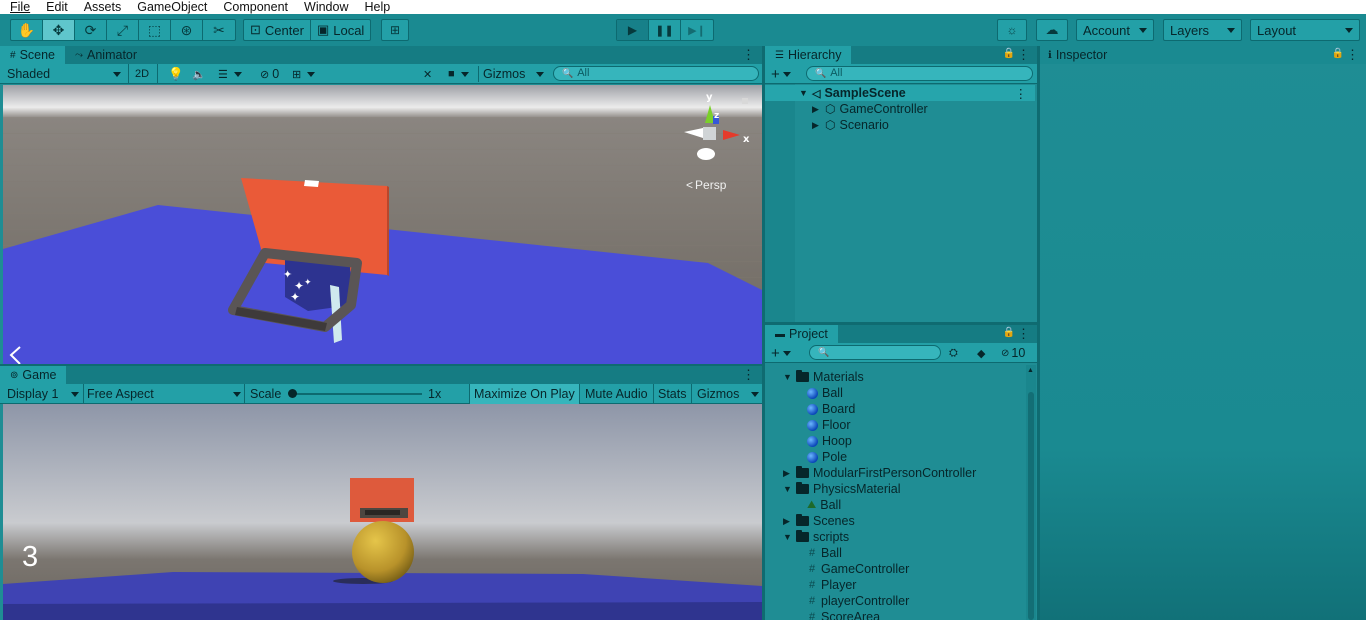 The image size is (1366, 620). What do you see at coordinates (672, 394) in the screenshot?
I see `stats-toggle: Stats` at bounding box center [672, 394].